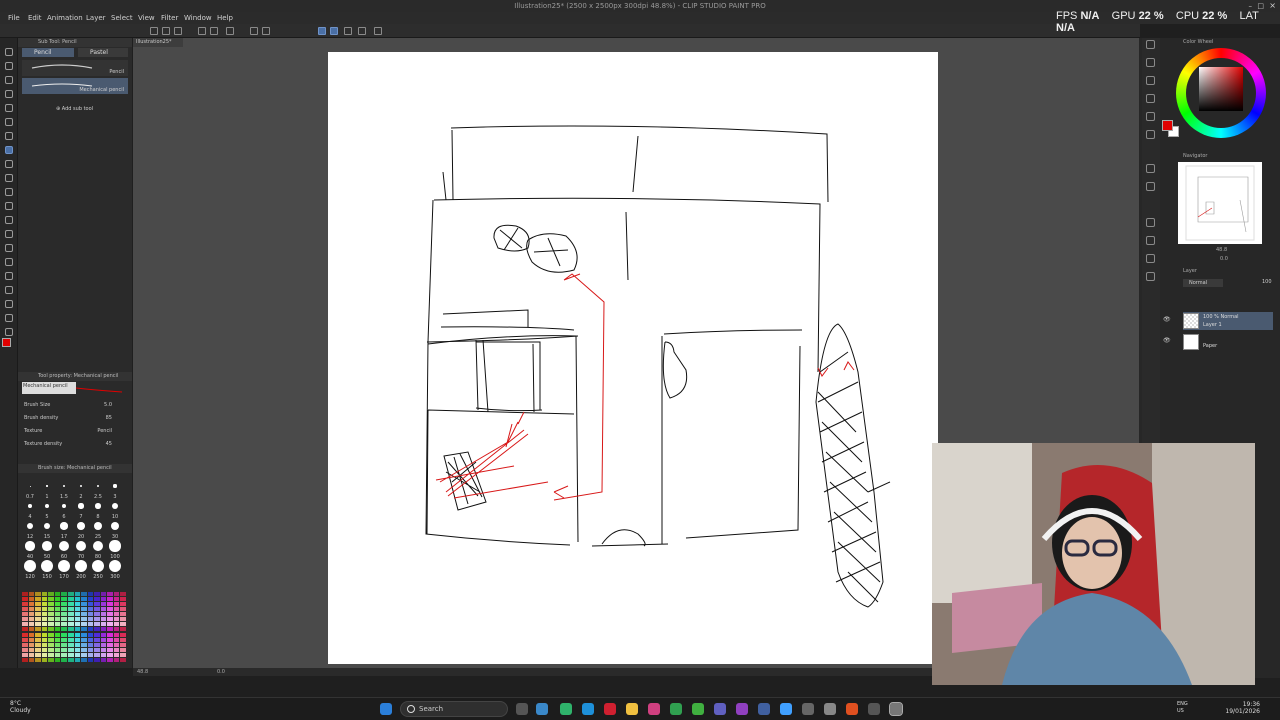  Describe the element at coordinates (9, 192) in the screenshot. I see `airbrush-icon` at that location.